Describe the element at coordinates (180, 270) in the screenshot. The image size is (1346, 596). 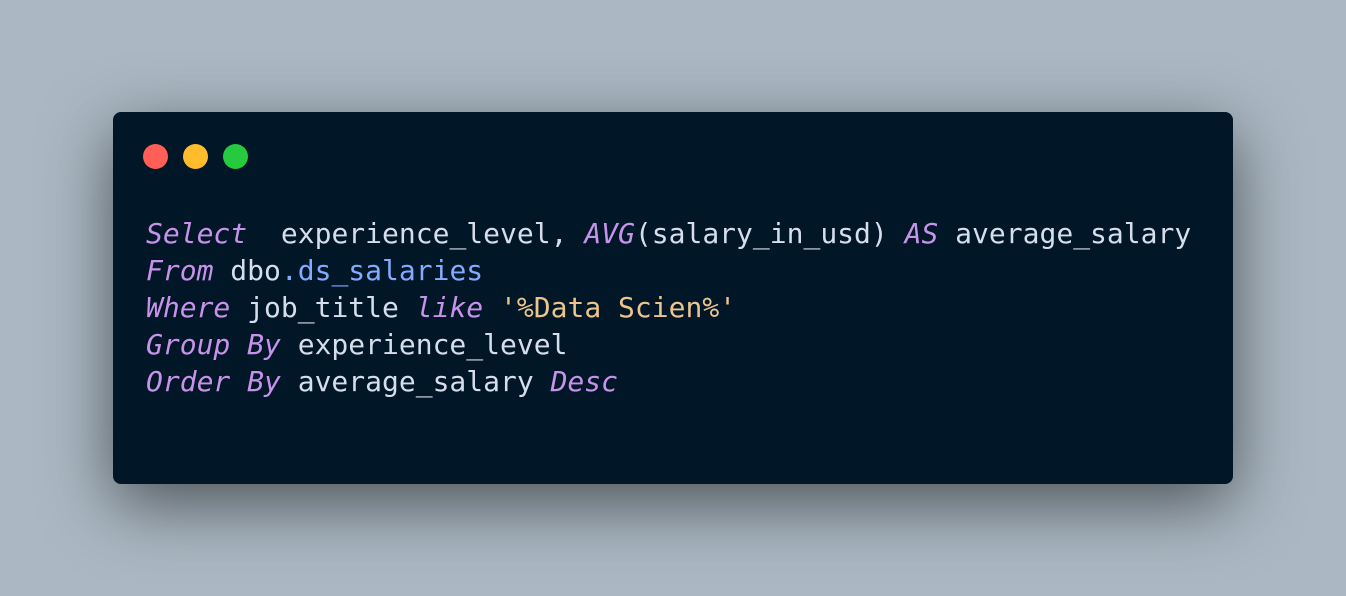
I see `keyword-token: From` at that location.